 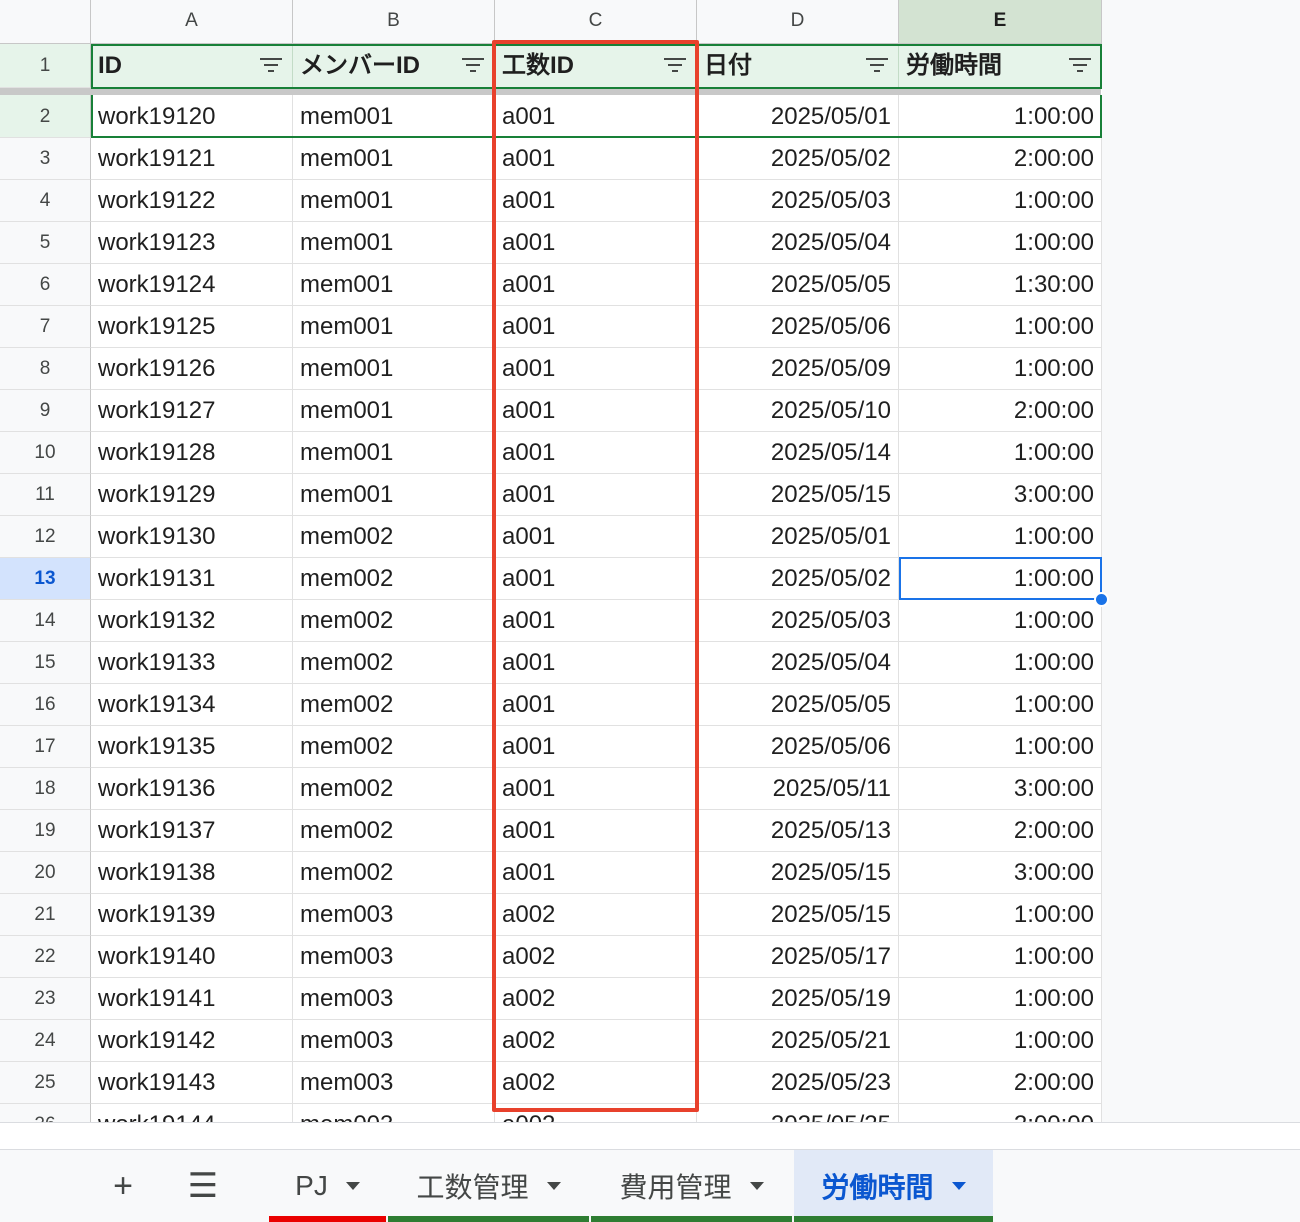 I want to click on cell-c17: a001, so click(x=596, y=747).